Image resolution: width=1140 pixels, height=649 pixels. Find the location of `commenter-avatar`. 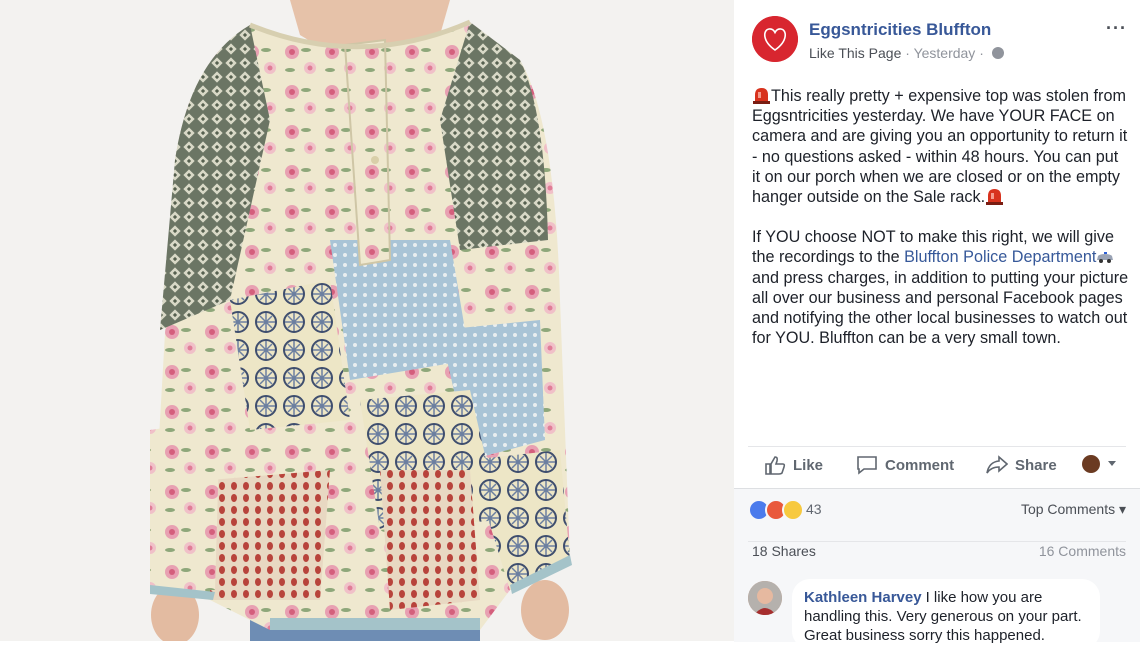

commenter-avatar is located at coordinates (765, 598).